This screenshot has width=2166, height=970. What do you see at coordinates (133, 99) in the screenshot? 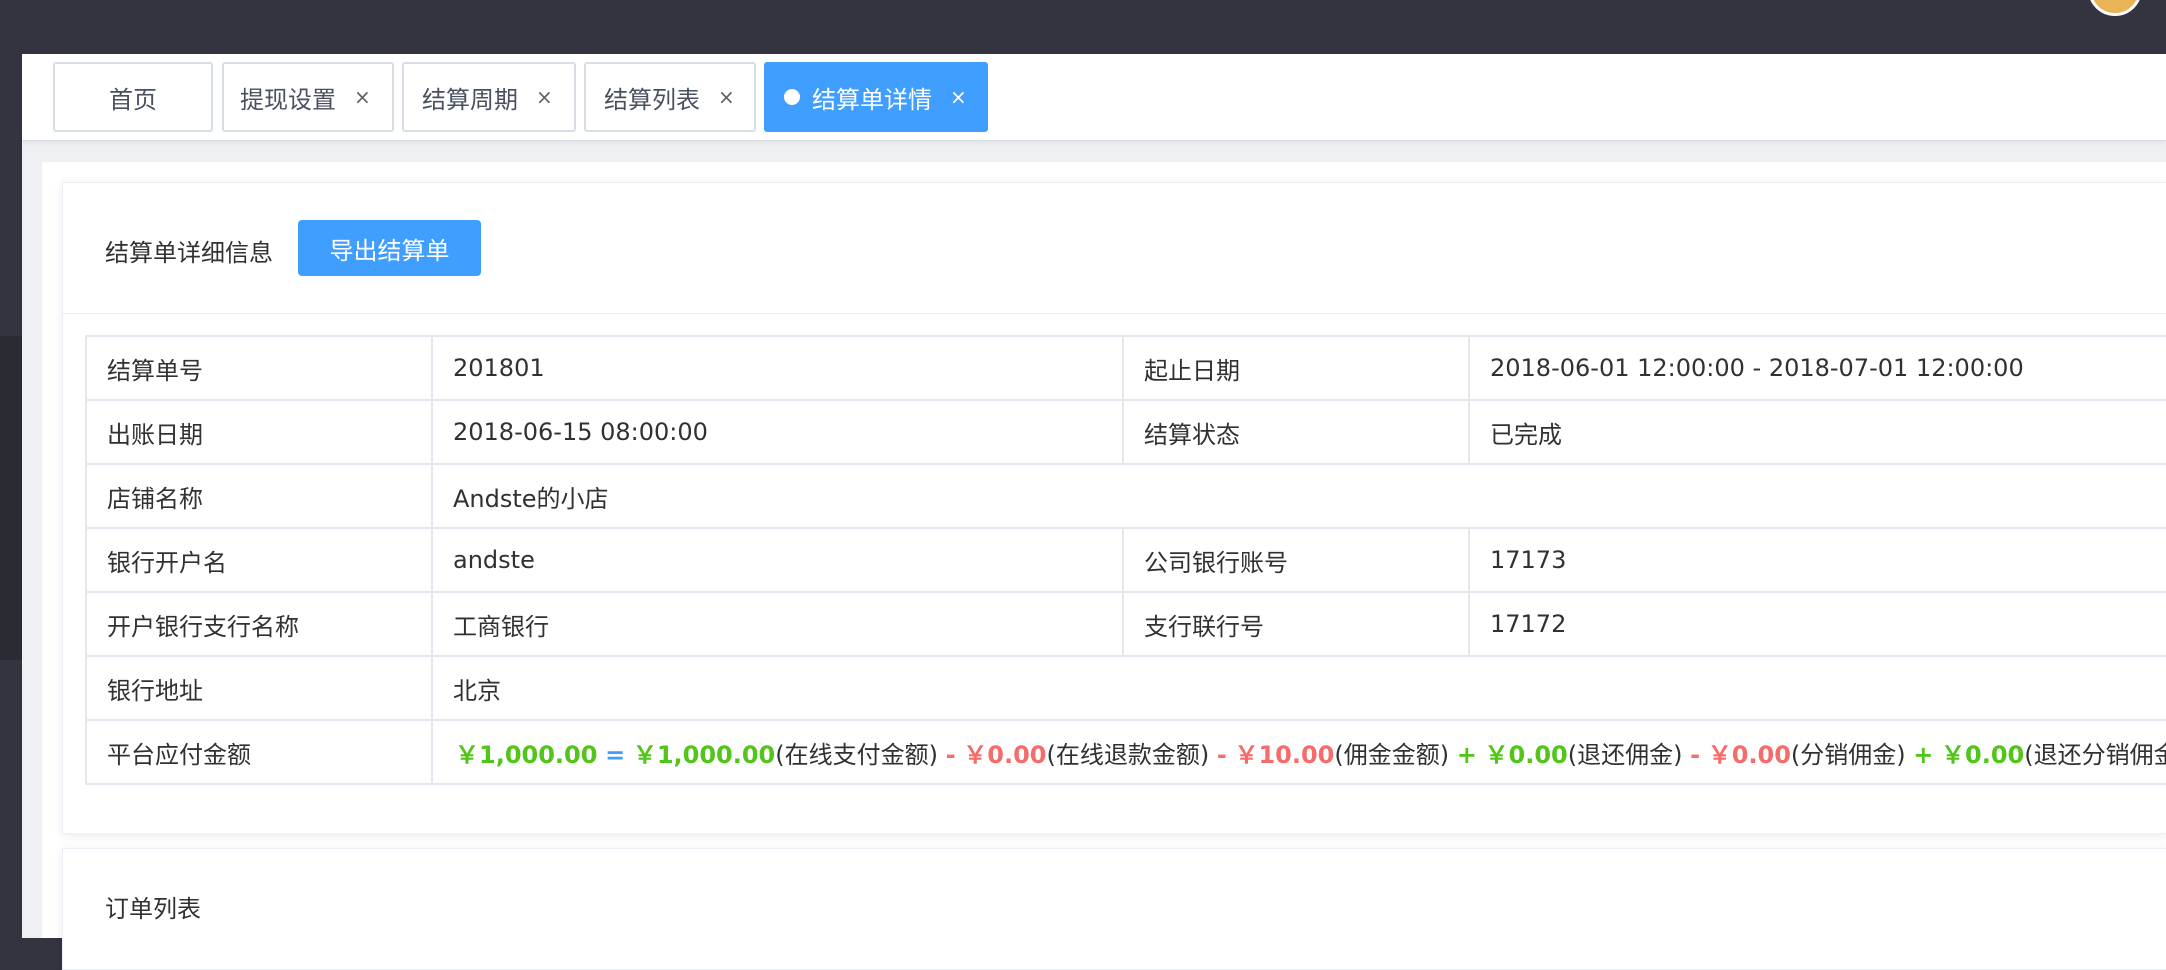
I see `tab-label: 首页` at bounding box center [133, 99].